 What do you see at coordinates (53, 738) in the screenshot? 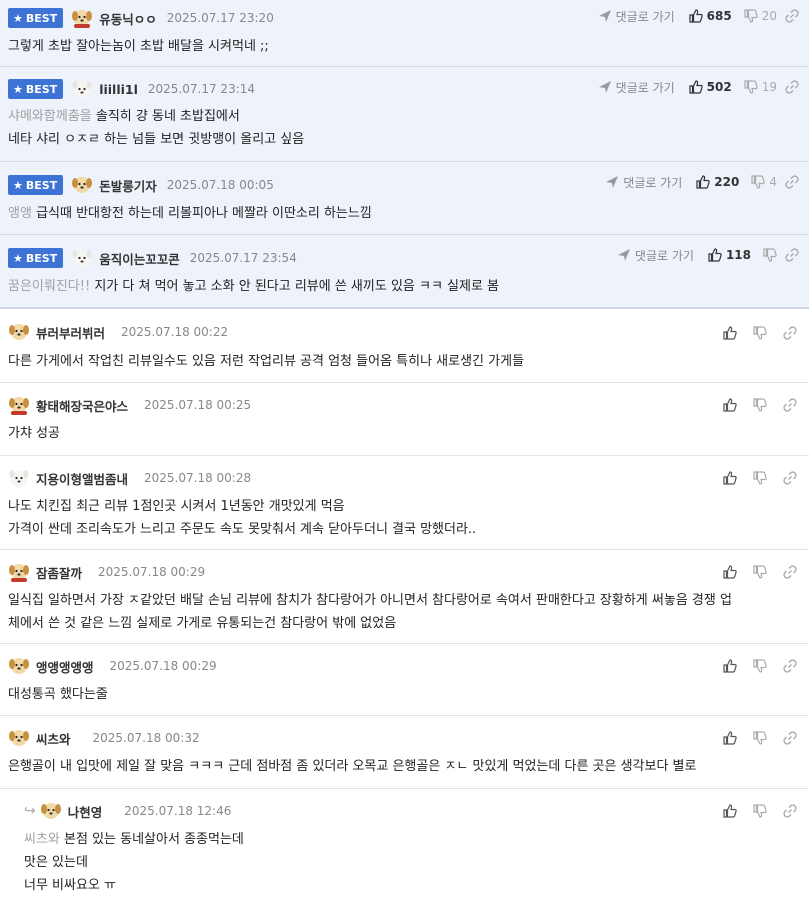
I see `nickname: 씨츠와` at bounding box center [53, 738].